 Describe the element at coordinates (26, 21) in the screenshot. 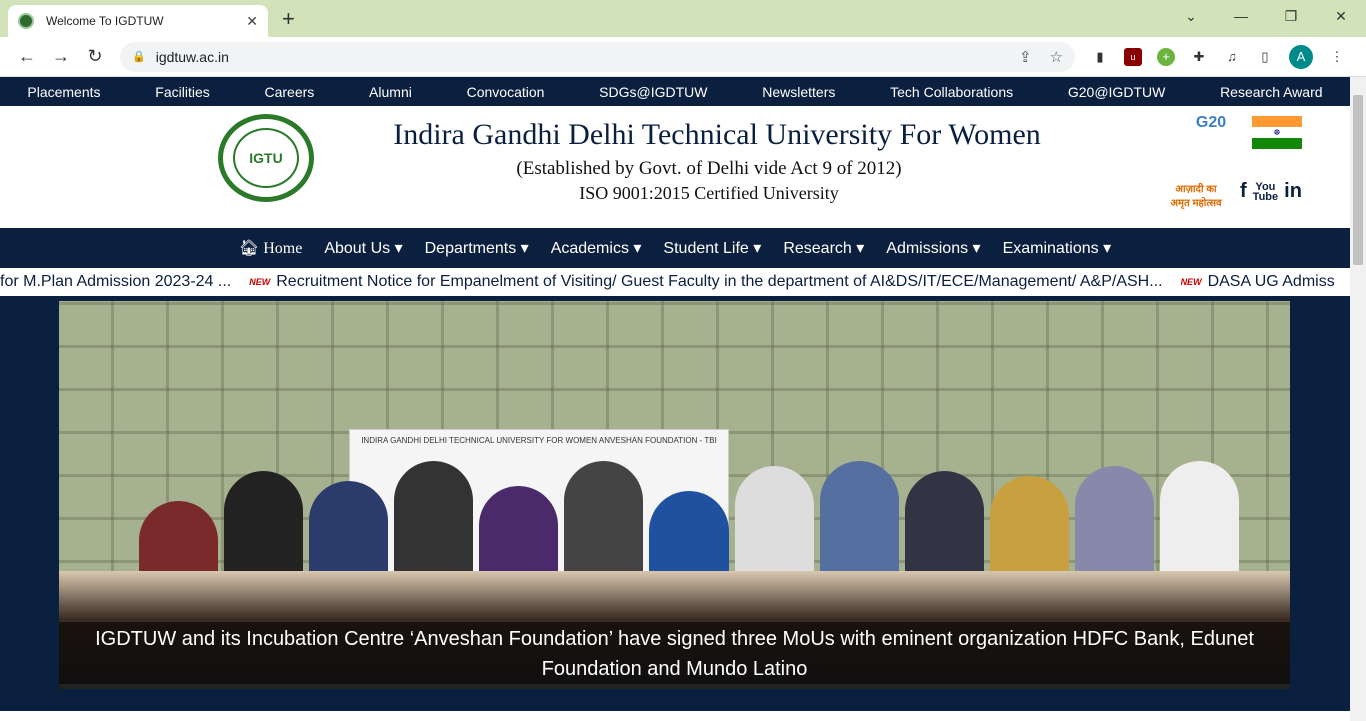

I see `site-favicon-icon` at that location.